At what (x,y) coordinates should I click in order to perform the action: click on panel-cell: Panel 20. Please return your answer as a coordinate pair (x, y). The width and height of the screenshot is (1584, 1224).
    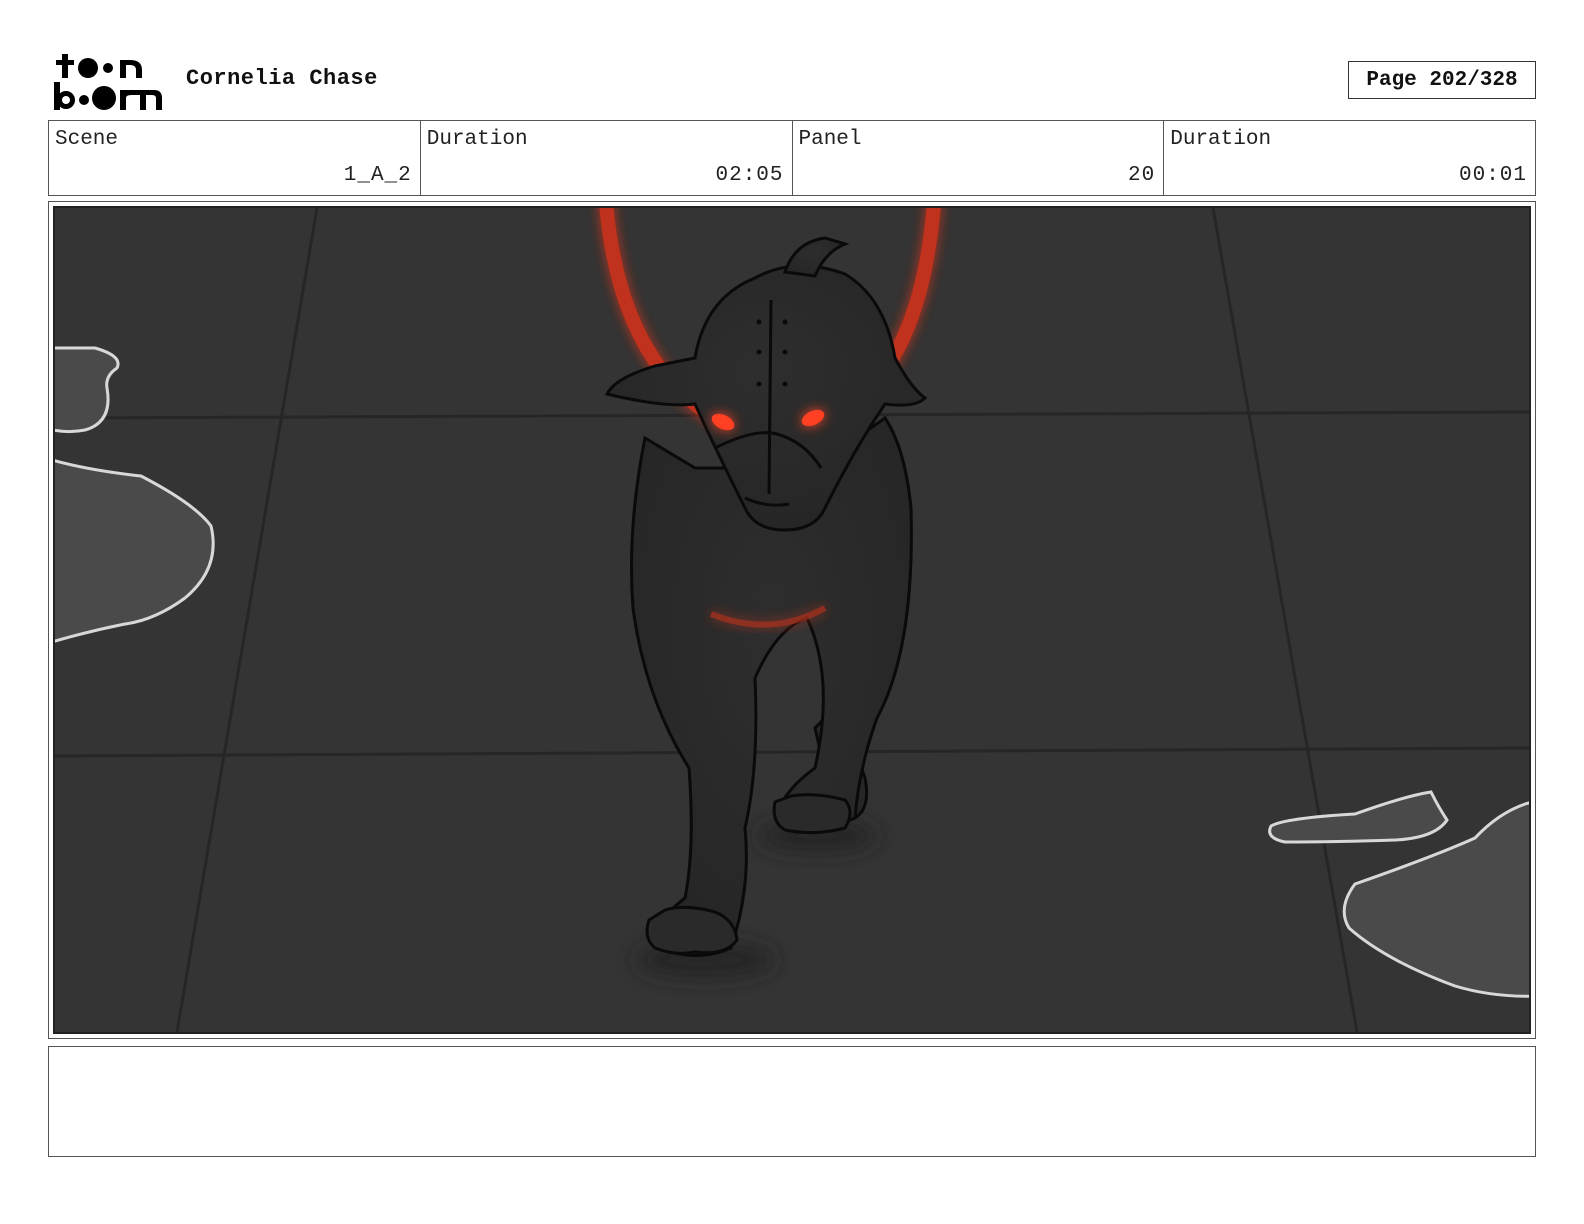
    Looking at the image, I should click on (979, 158).